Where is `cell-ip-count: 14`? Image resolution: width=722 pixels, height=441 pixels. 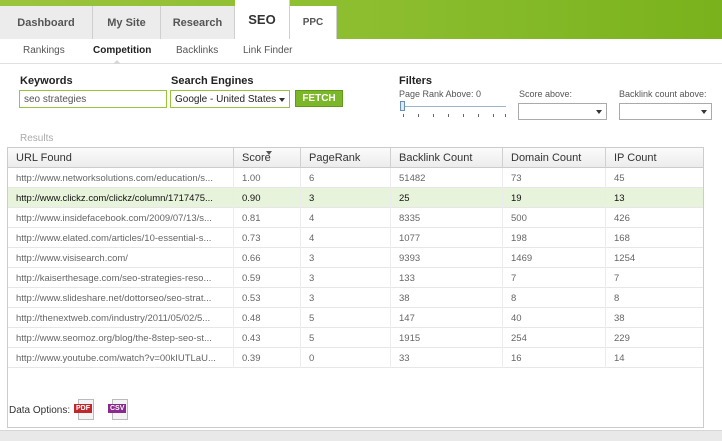
cell-ip-count: 14 is located at coordinates (619, 358).